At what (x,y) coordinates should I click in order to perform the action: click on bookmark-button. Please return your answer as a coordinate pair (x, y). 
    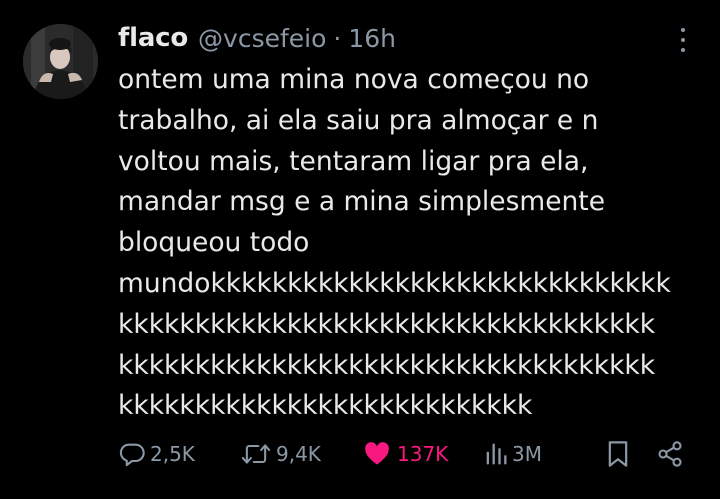
    Looking at the image, I should click on (618, 454).